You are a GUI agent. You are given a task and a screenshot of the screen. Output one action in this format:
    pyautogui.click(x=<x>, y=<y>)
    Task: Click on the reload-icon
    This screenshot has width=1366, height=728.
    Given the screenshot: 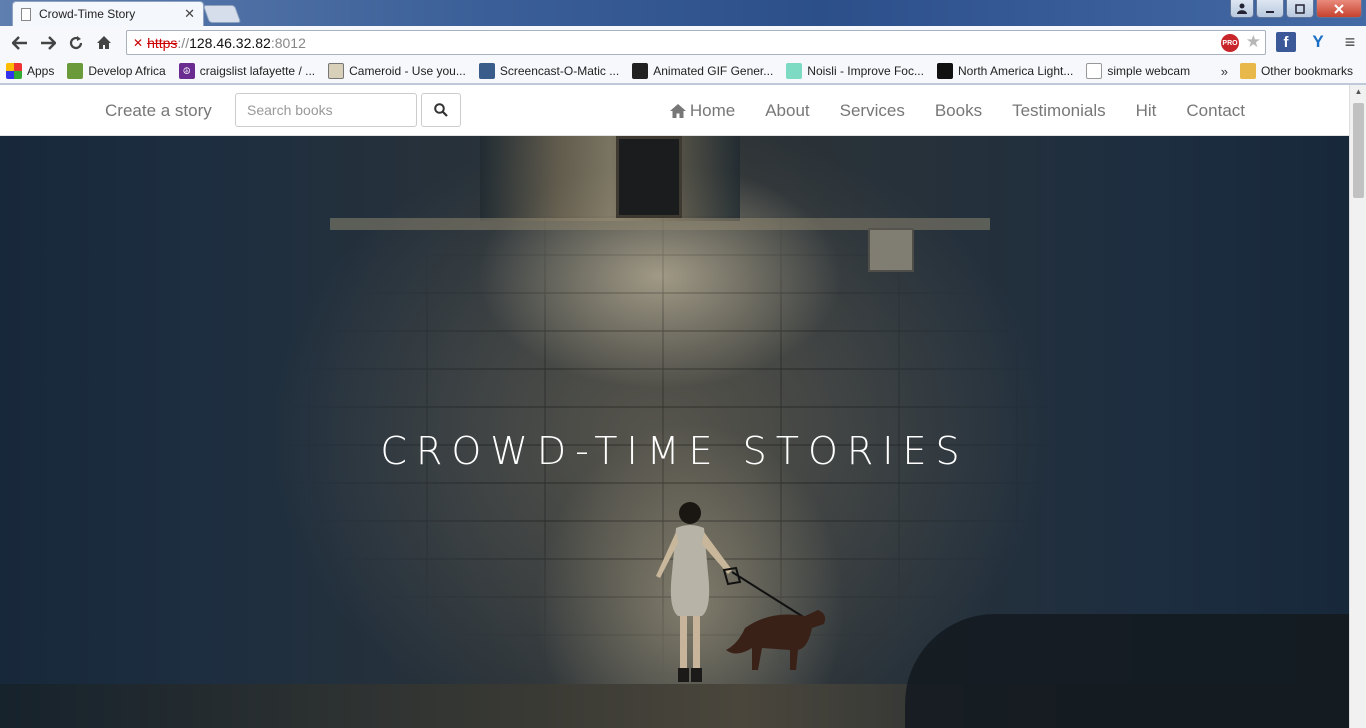 What is the action you would take?
    pyautogui.click(x=76, y=42)
    